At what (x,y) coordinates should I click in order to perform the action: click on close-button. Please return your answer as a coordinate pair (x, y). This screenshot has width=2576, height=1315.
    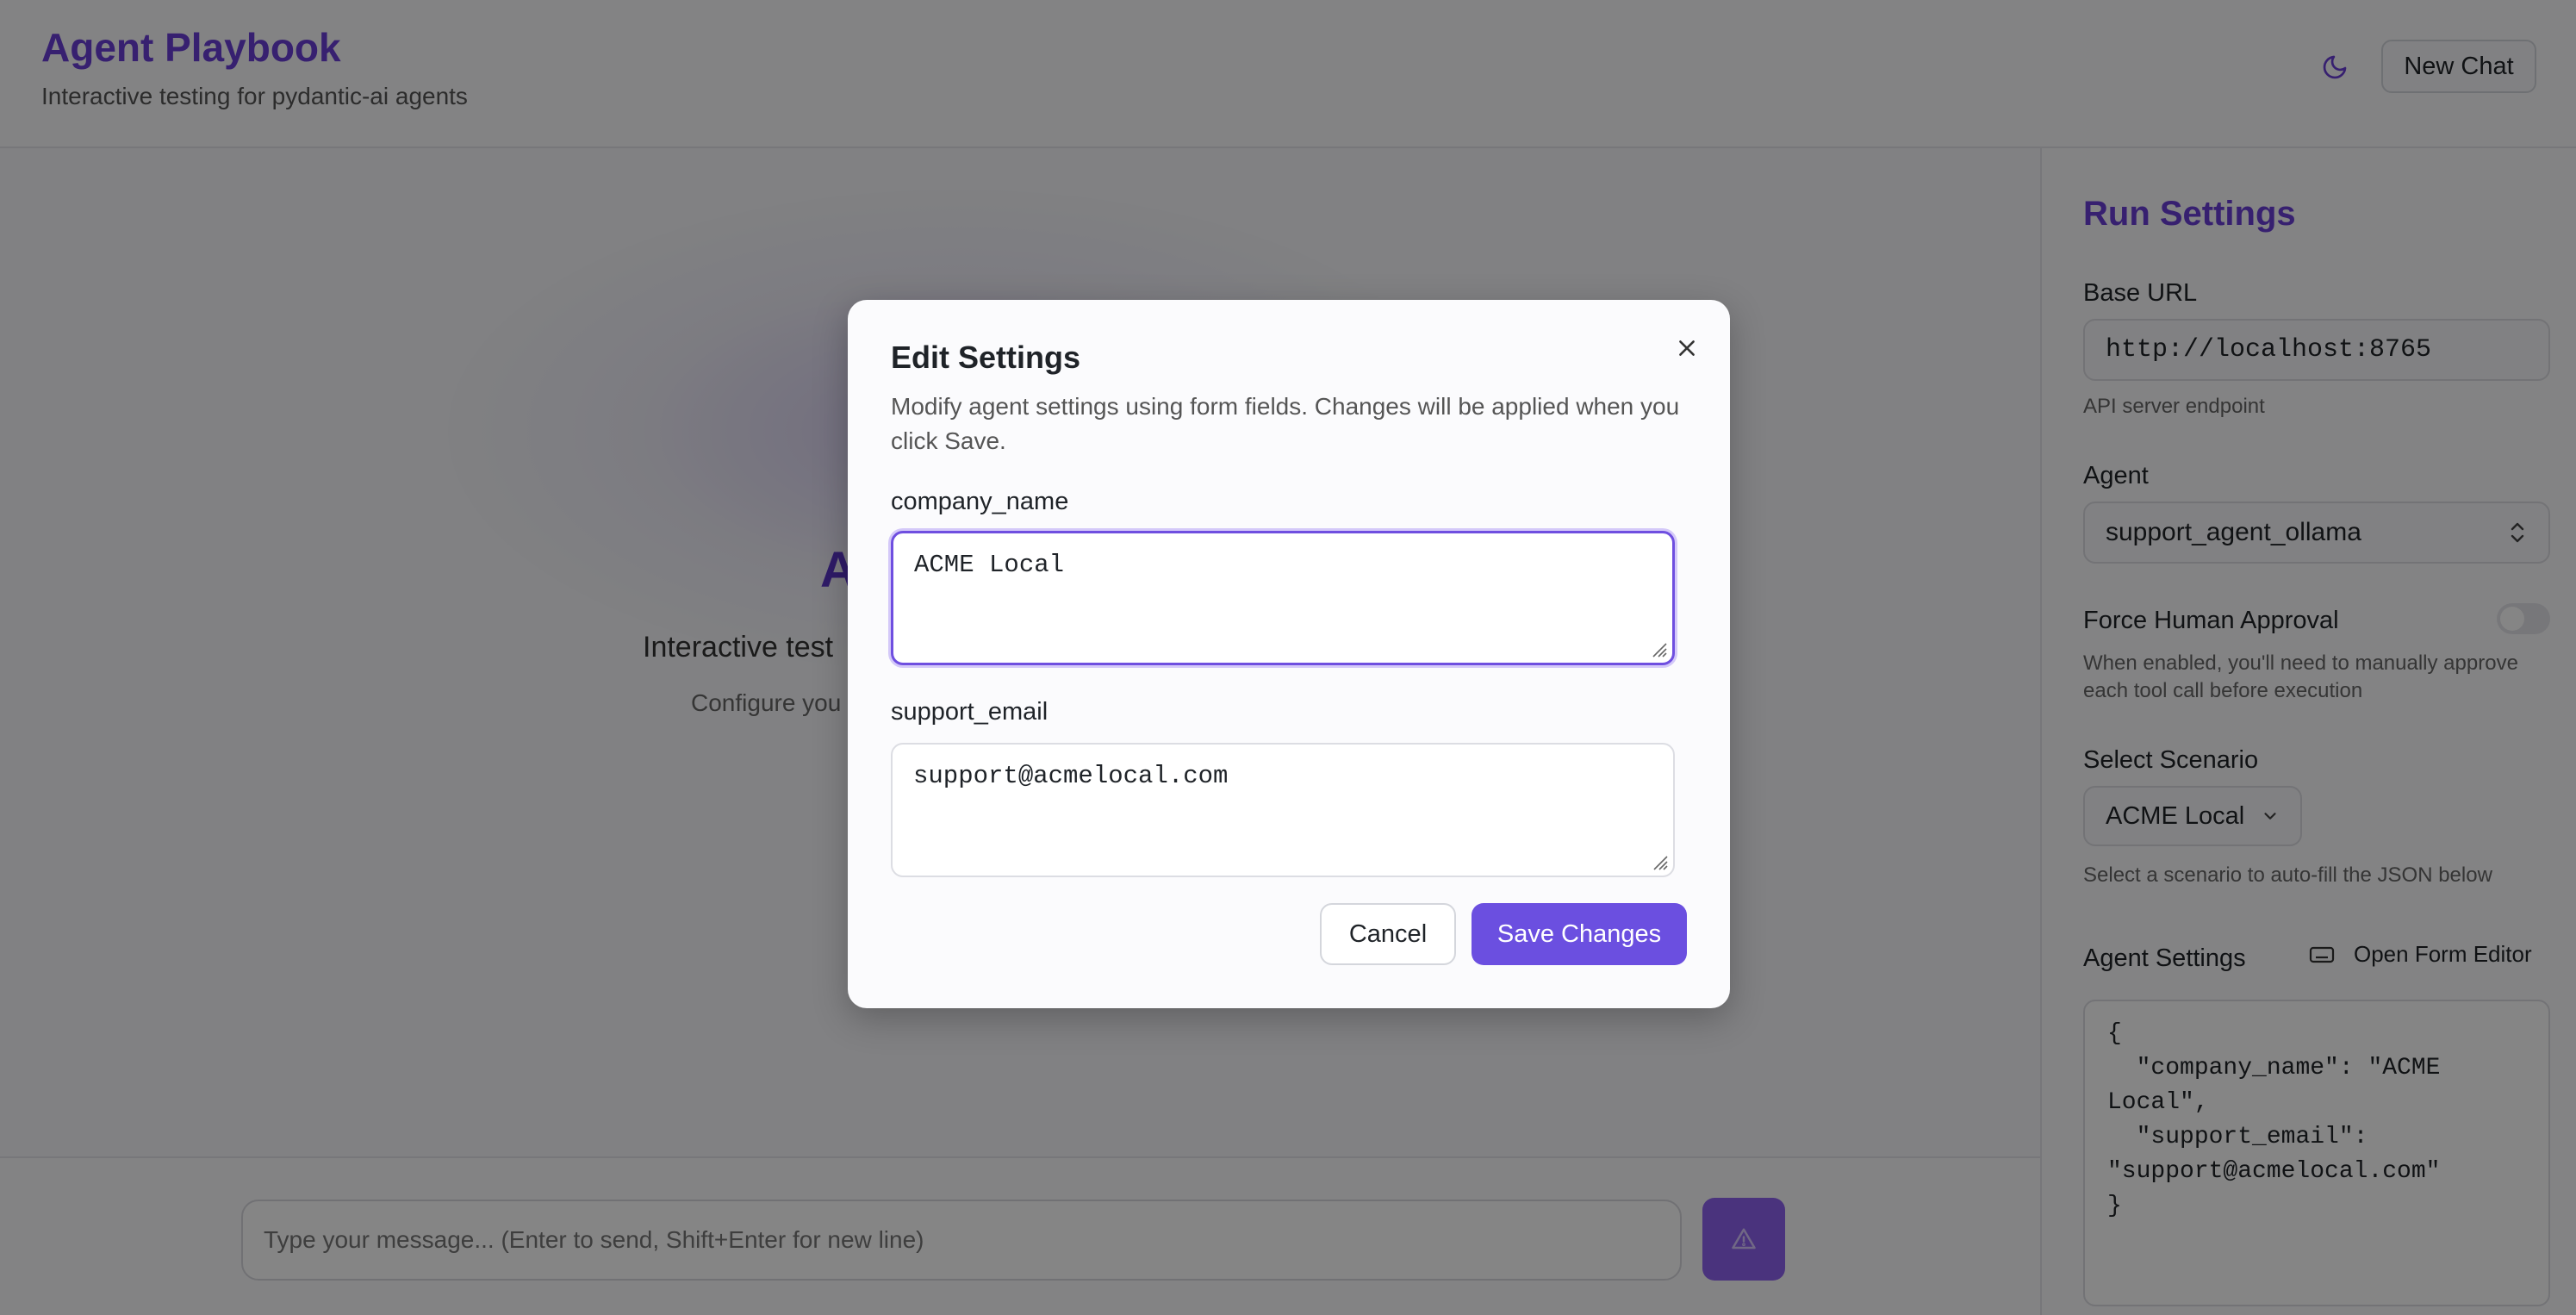
    Looking at the image, I should click on (1687, 348).